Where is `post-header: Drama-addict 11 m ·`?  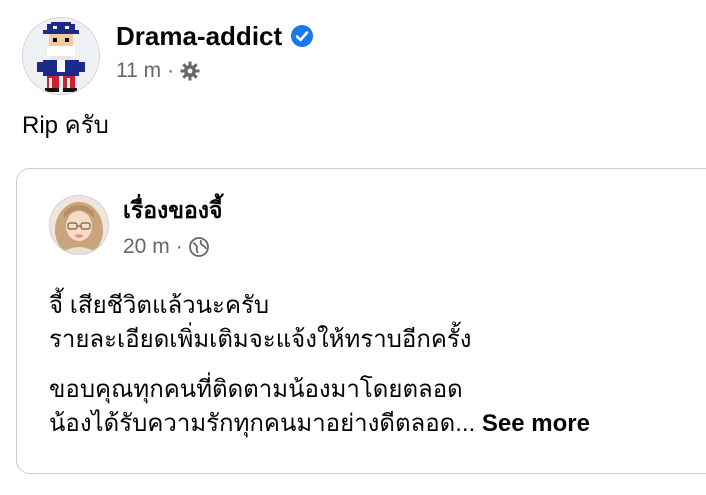 post-header: Drama-addict 11 m · is located at coordinates (168, 56).